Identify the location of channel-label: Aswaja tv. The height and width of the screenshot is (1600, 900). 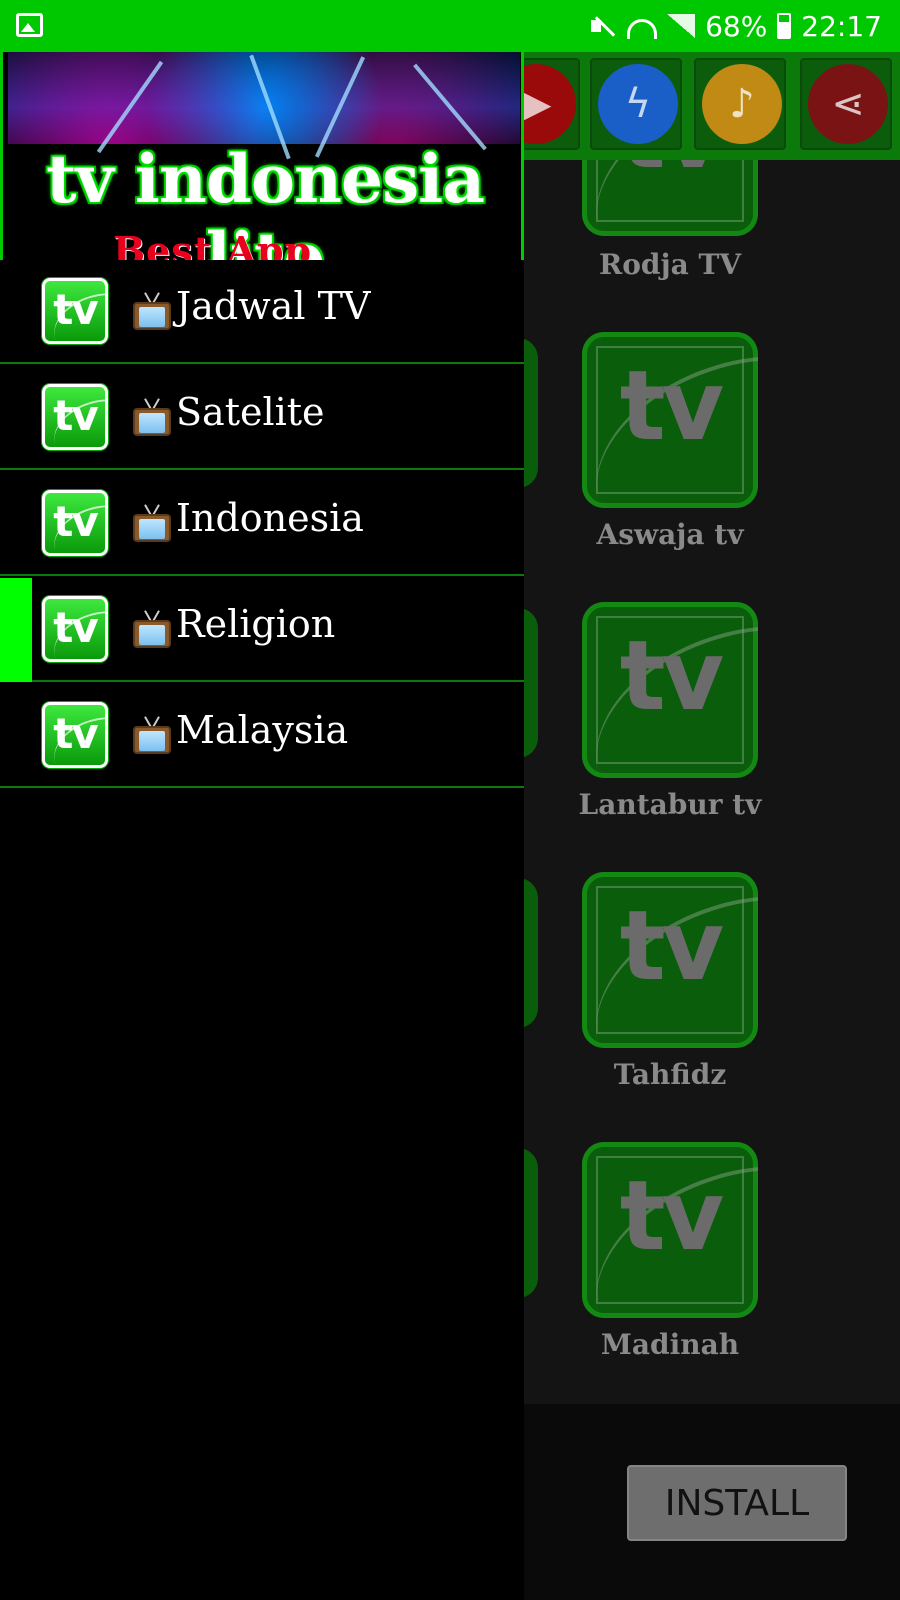
(670, 534).